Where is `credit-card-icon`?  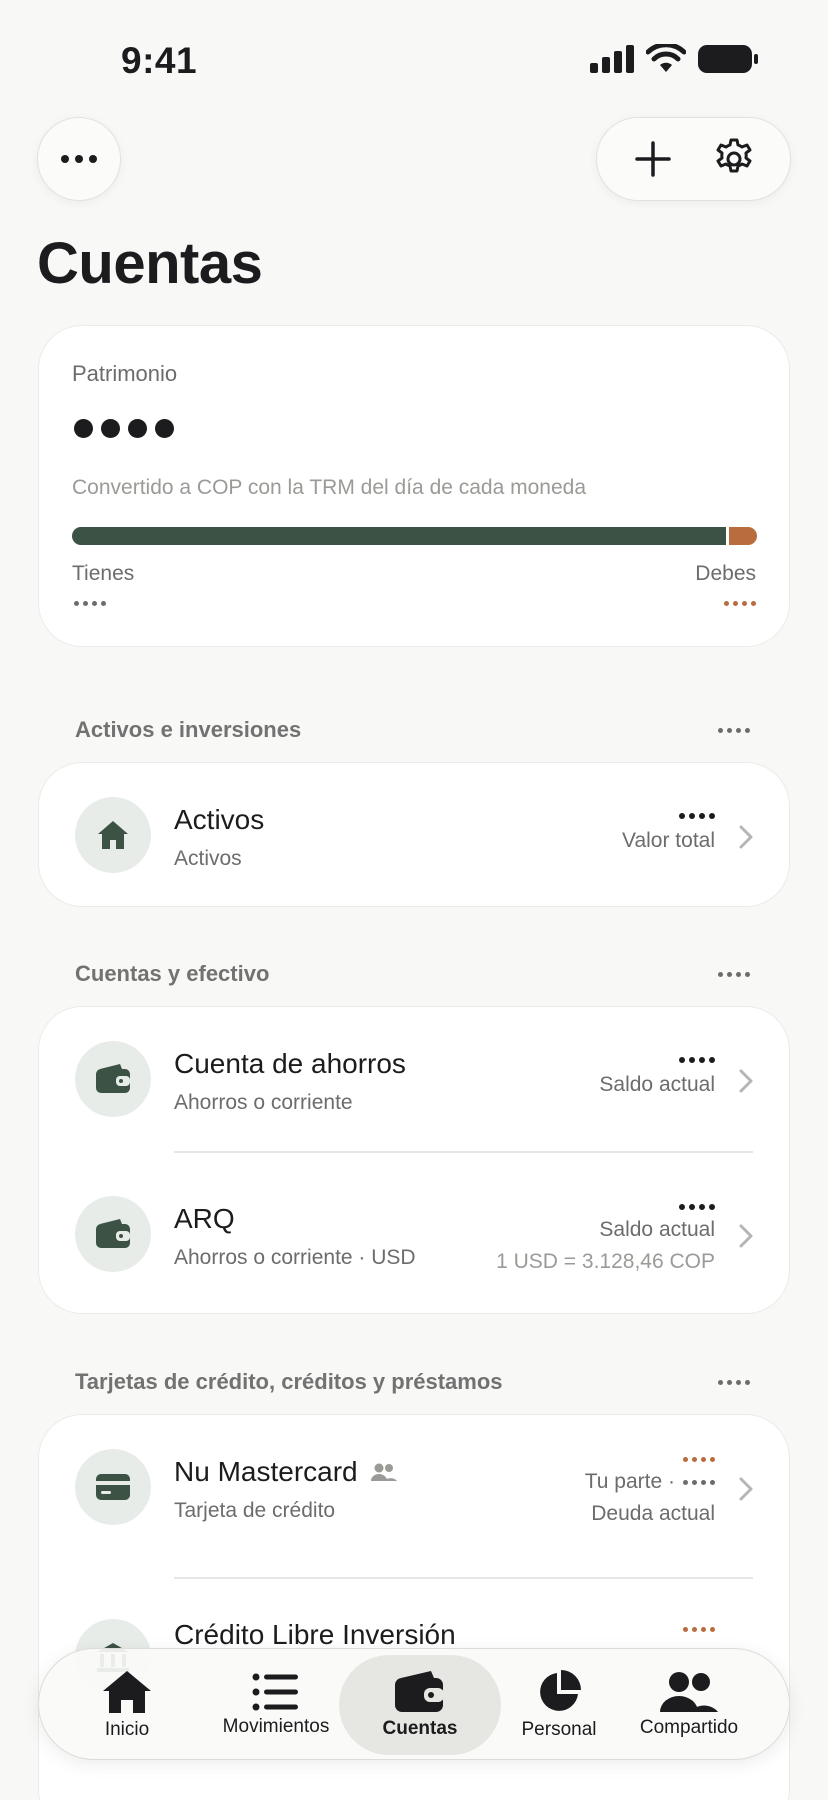
credit-card-icon is located at coordinates (113, 1487).